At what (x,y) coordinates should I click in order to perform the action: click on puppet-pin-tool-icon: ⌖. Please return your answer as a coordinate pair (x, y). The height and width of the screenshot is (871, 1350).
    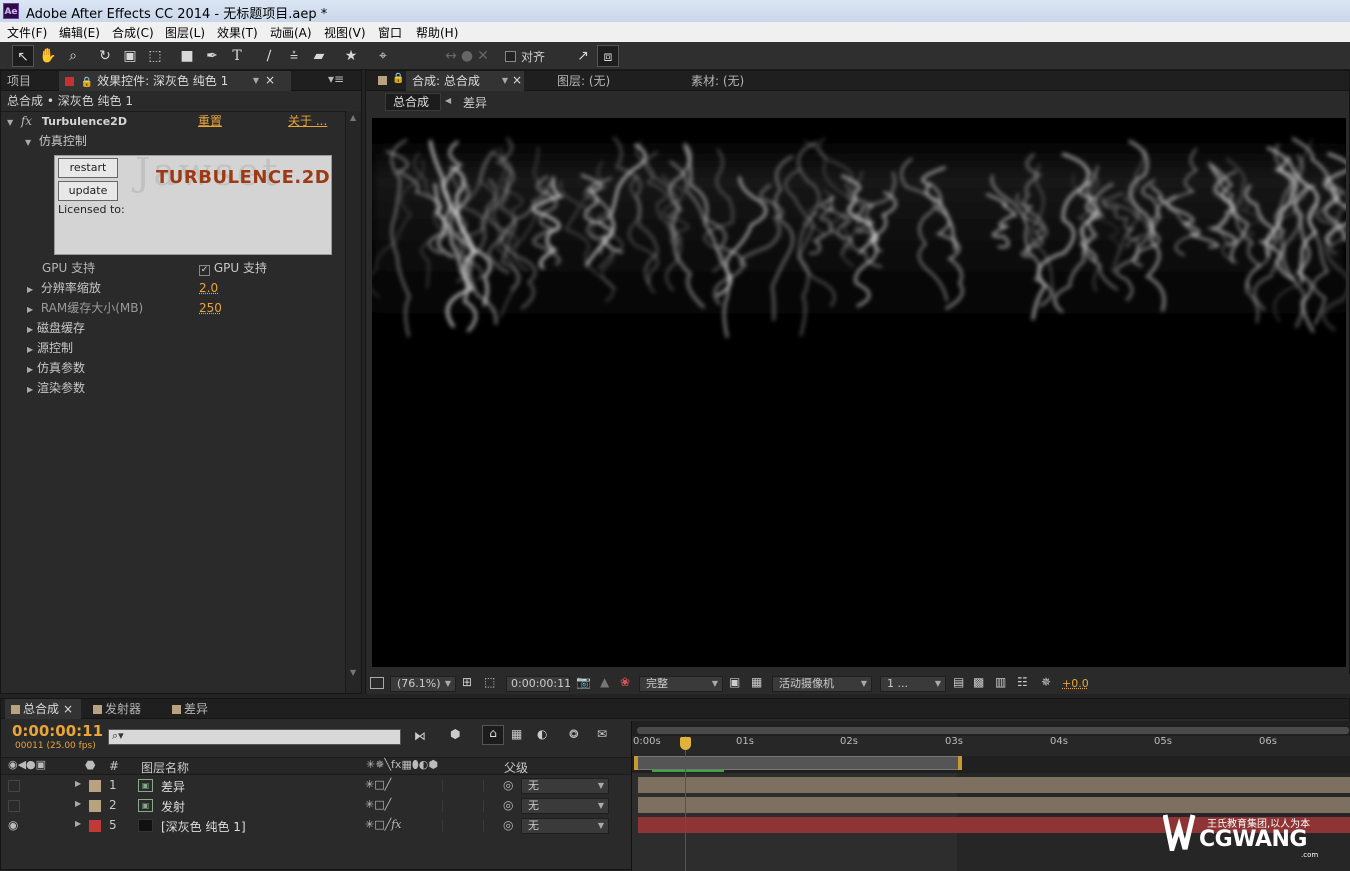
    Looking at the image, I should click on (383, 56).